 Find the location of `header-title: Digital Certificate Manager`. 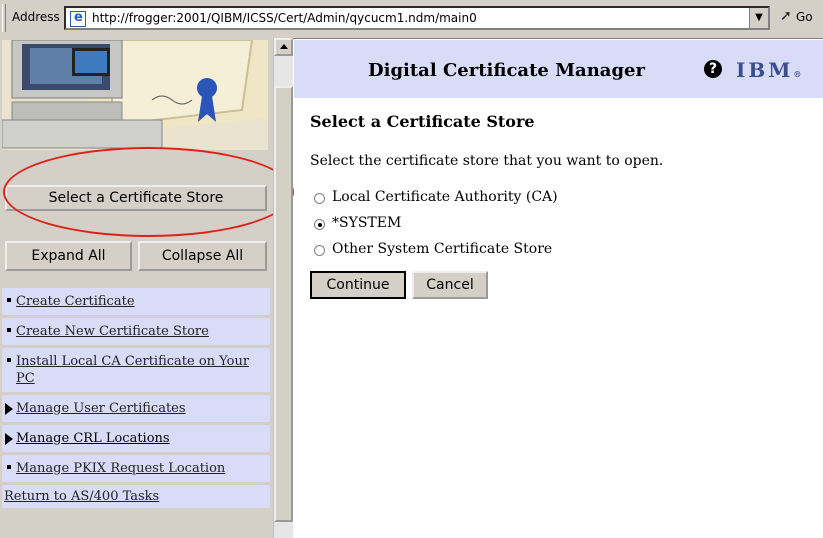

header-title: Digital Certificate Manager is located at coordinates (506, 70).